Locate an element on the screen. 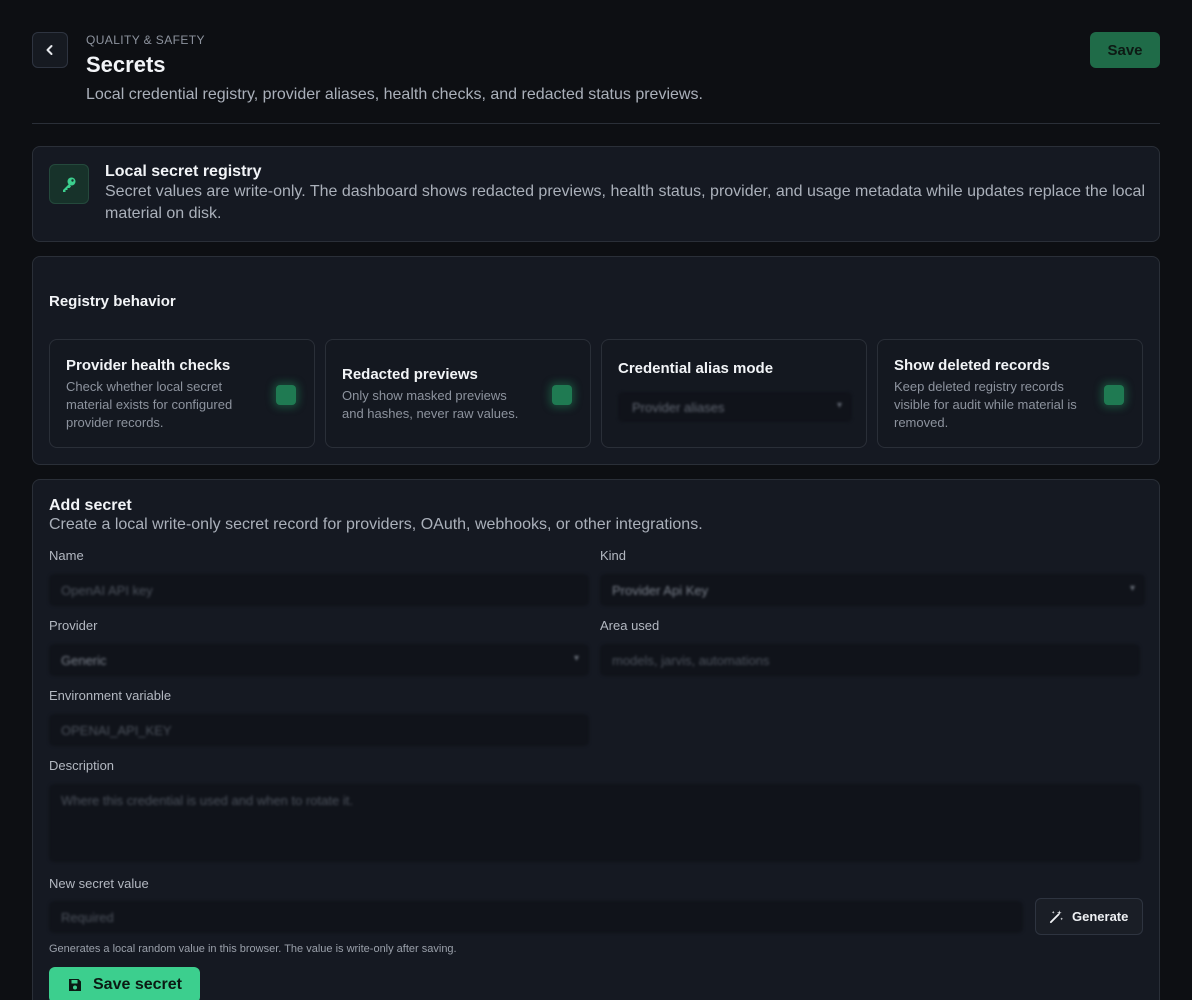 This screenshot has width=1192, height=1000. option-title: Redacted previews is located at coordinates (410, 374).